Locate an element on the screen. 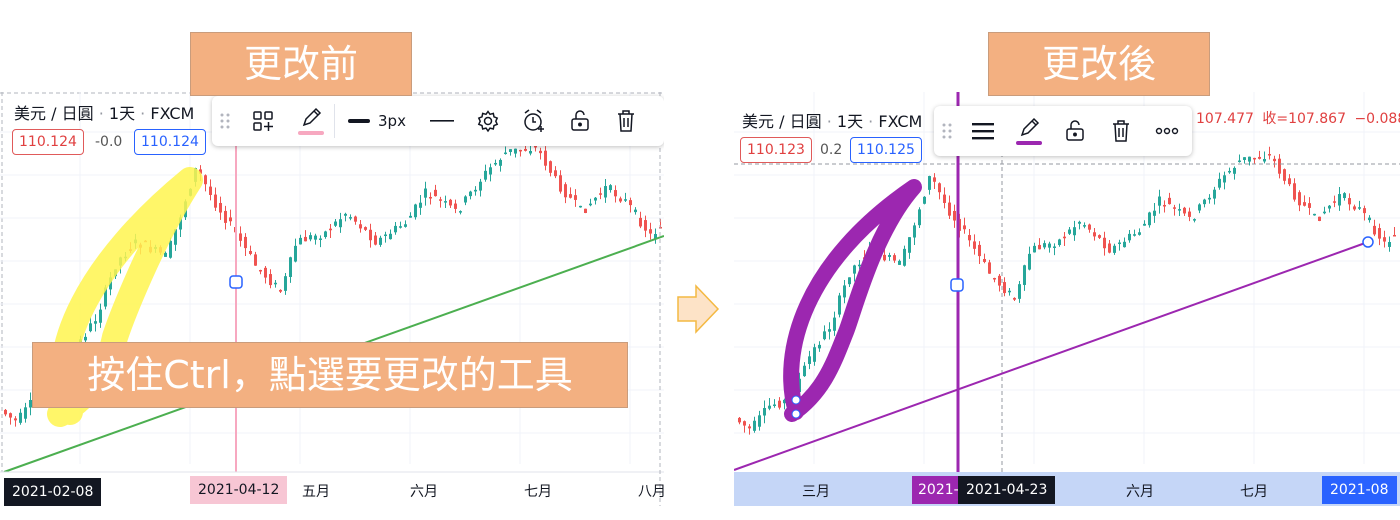 This screenshot has height=520, width=1400. line-width-label: 3px is located at coordinates (392, 121).